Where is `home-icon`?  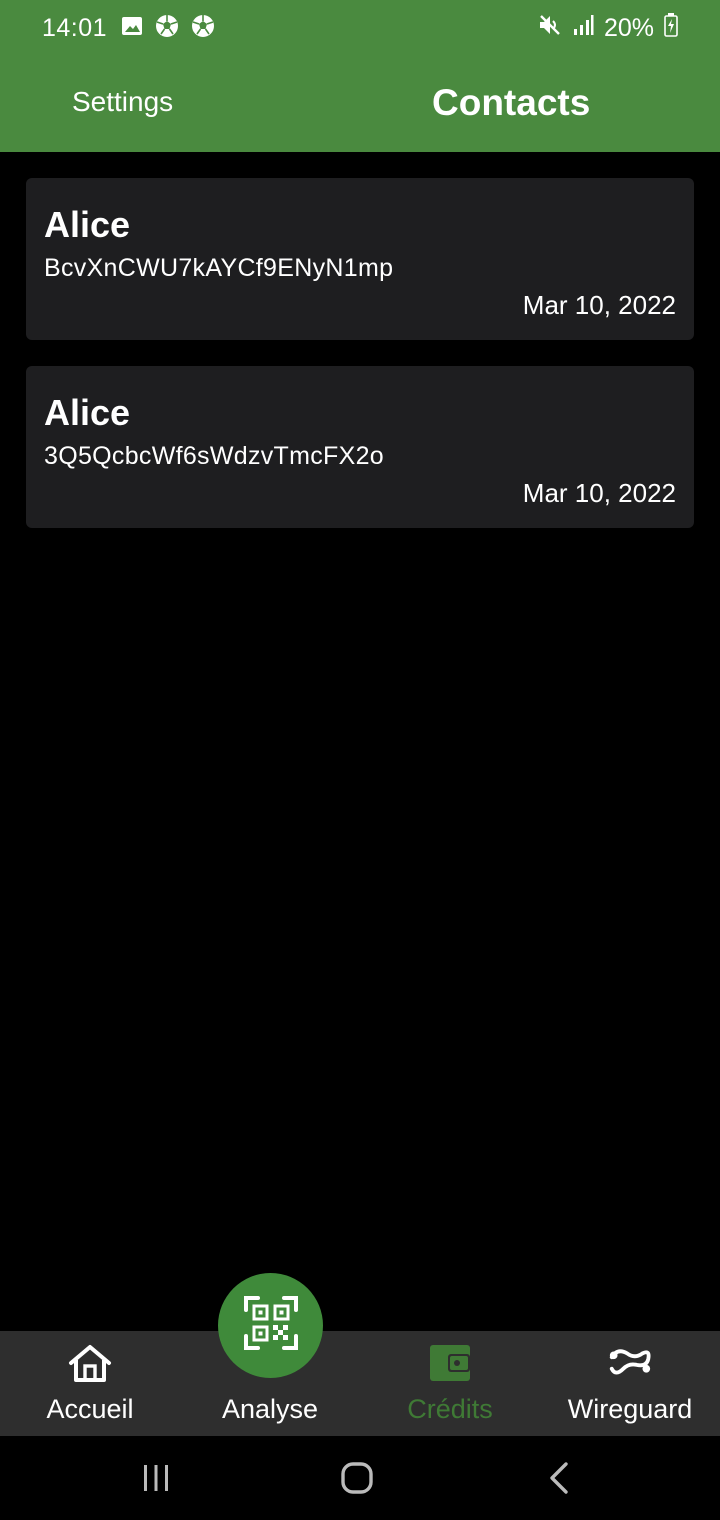
home-icon is located at coordinates (90, 1363).